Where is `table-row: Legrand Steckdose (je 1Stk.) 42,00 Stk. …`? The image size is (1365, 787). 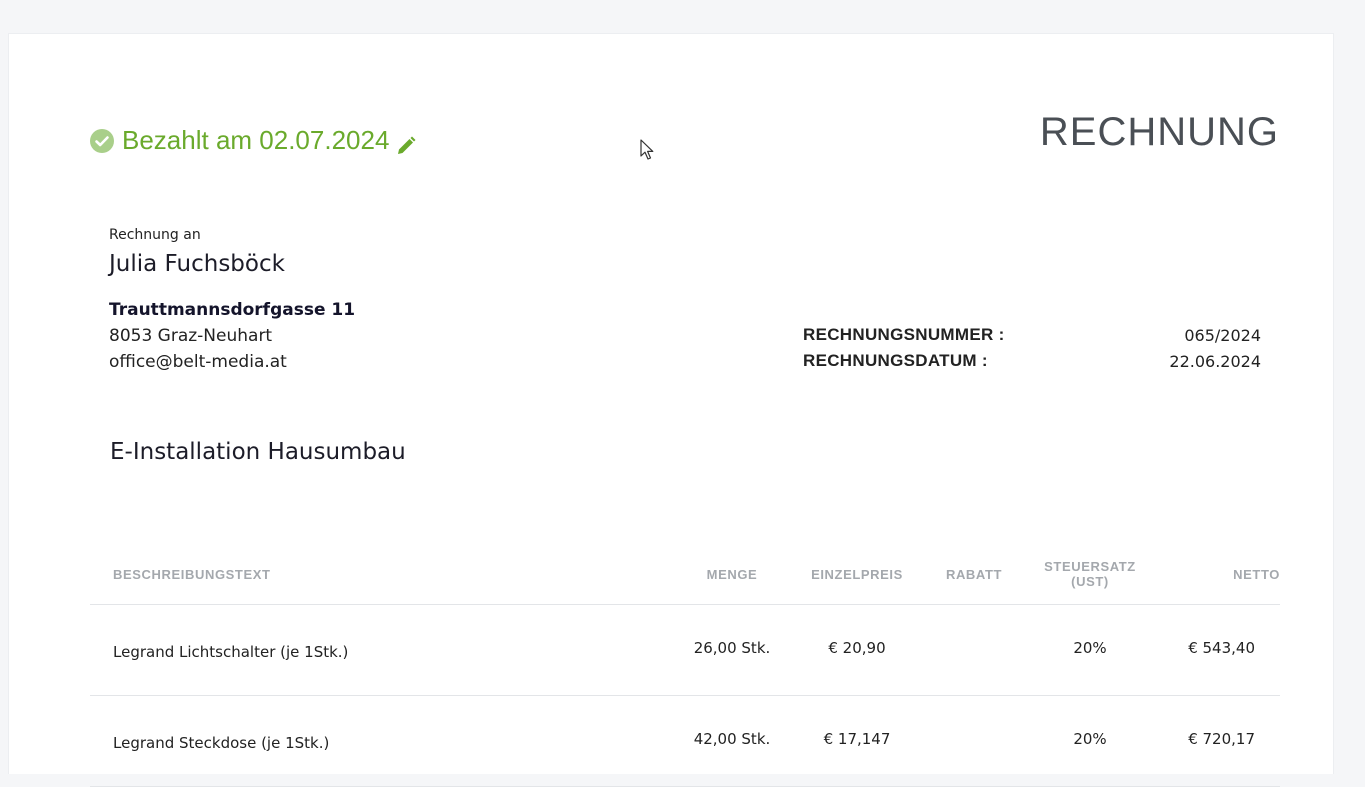
table-row: Legrand Steckdose (je 1Stk.) 42,00 Stk. … is located at coordinates (685, 741).